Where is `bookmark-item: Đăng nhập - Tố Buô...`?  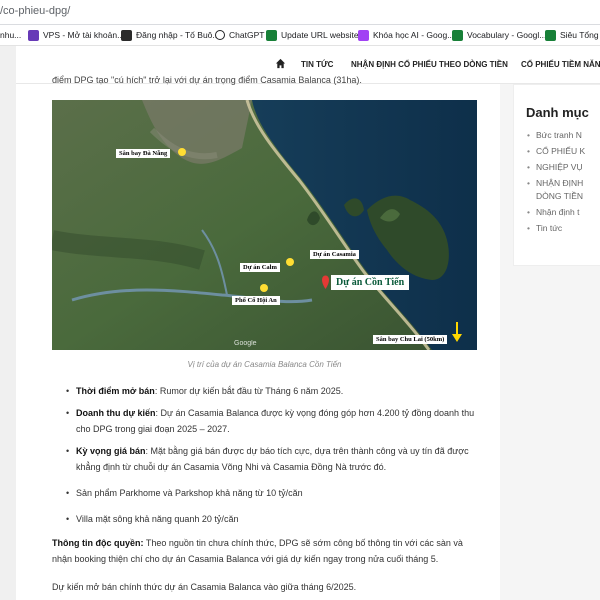
bookmark-item: Đăng nhập - Tố Buô... is located at coordinates (170, 35).